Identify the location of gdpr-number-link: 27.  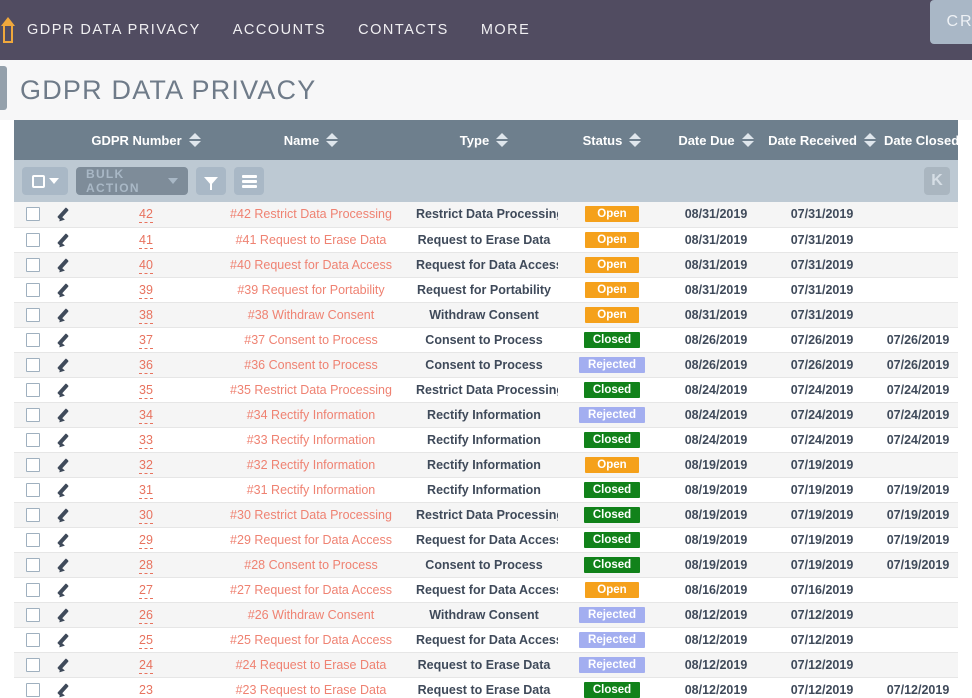
(146, 590).